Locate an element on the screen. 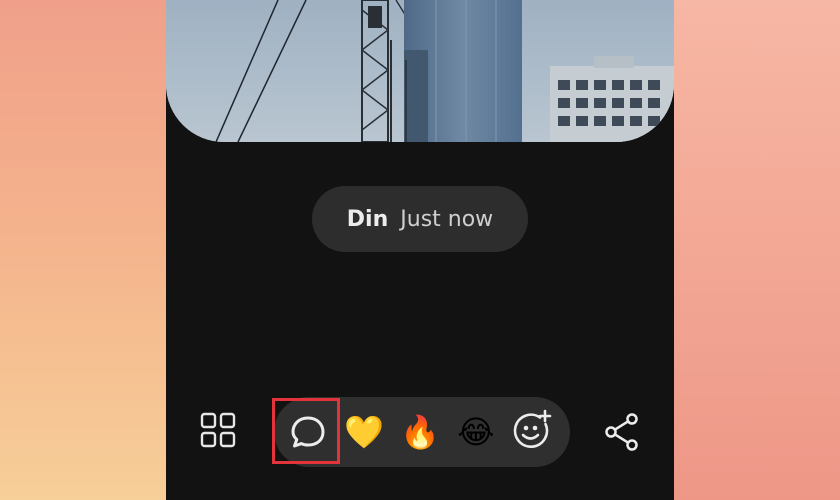 The image size is (840, 500). smiley-plus-icon is located at coordinates (532, 428).